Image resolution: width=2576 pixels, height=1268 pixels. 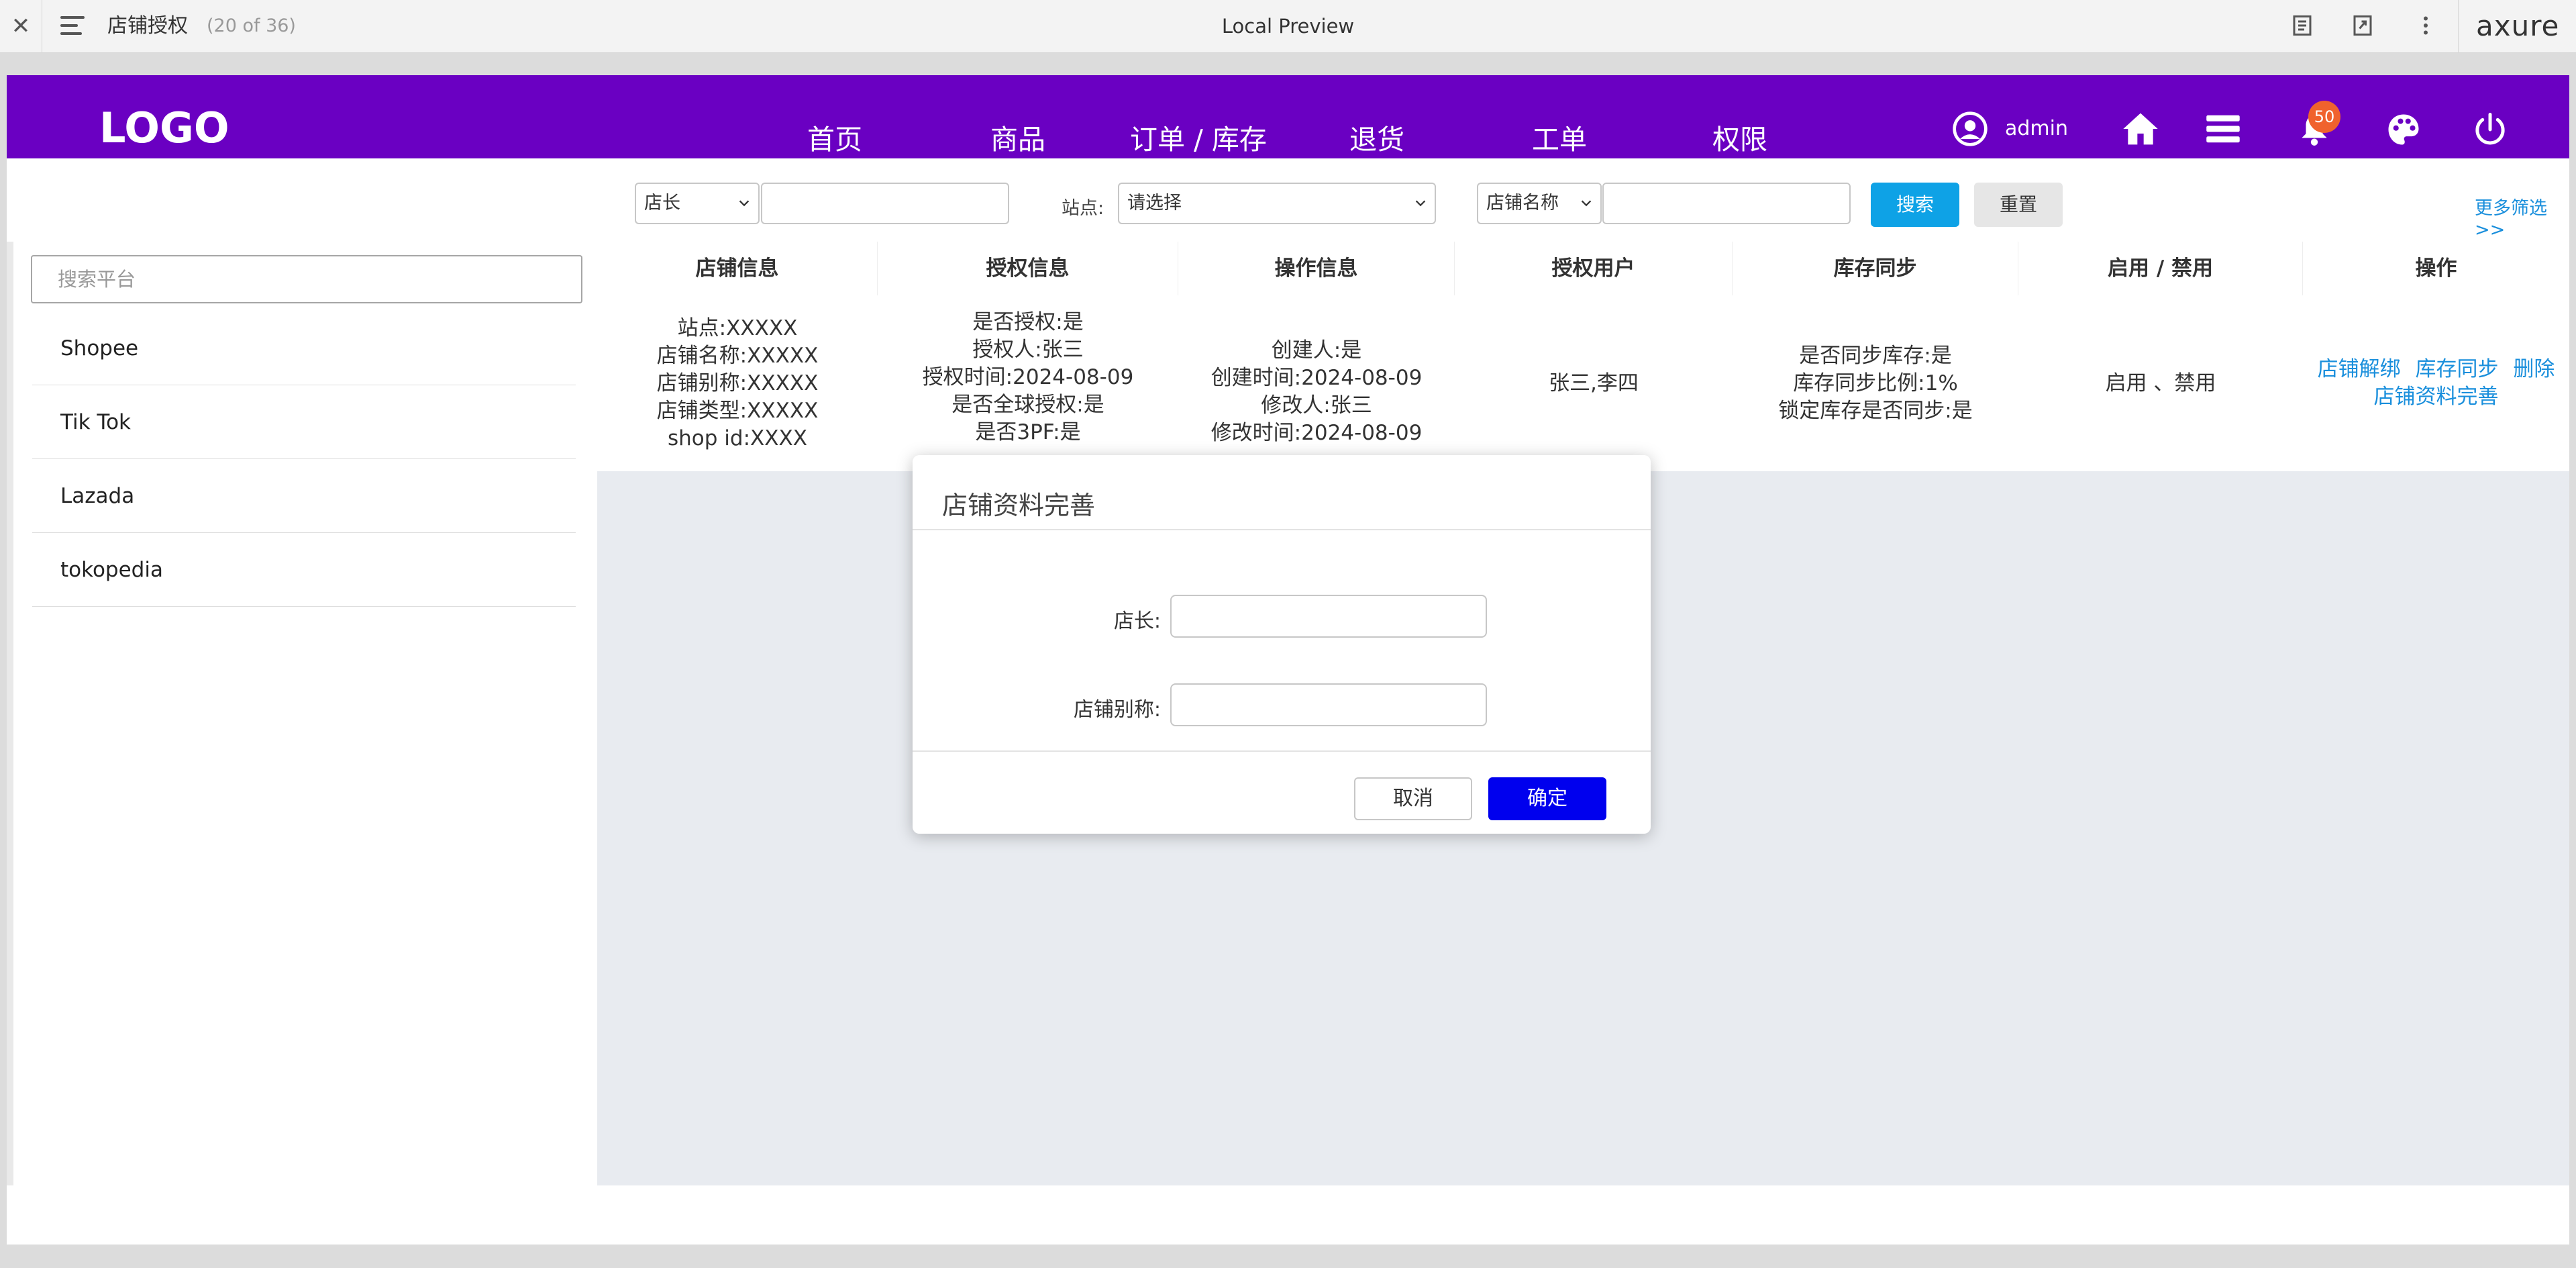 I want to click on sidebar-item-tiktok: Tik Tok, so click(x=304, y=422).